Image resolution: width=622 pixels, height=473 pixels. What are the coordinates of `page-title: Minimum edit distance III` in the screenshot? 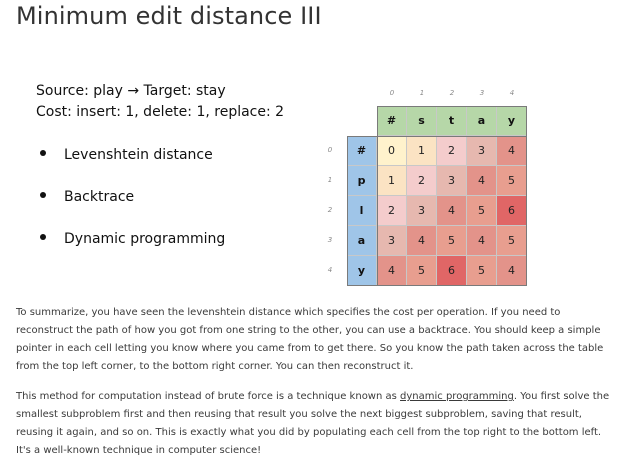 It's located at (169, 16).